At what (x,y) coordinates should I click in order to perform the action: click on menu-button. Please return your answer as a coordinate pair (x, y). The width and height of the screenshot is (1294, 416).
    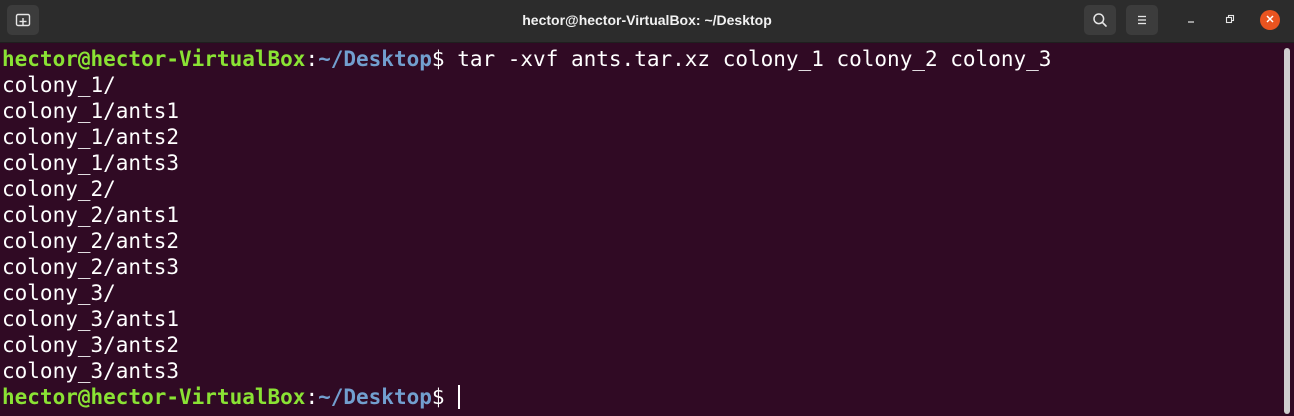
    Looking at the image, I should click on (1142, 20).